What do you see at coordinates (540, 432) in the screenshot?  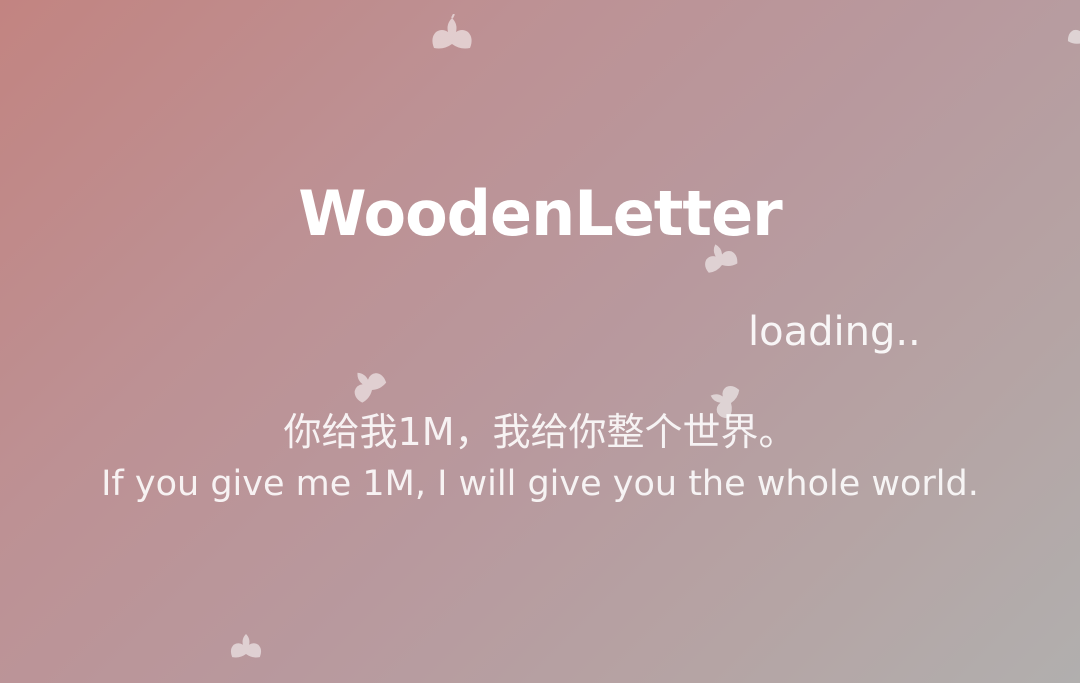 I see `tagline-chinese: 你给我1M，我给你整个世界。` at bounding box center [540, 432].